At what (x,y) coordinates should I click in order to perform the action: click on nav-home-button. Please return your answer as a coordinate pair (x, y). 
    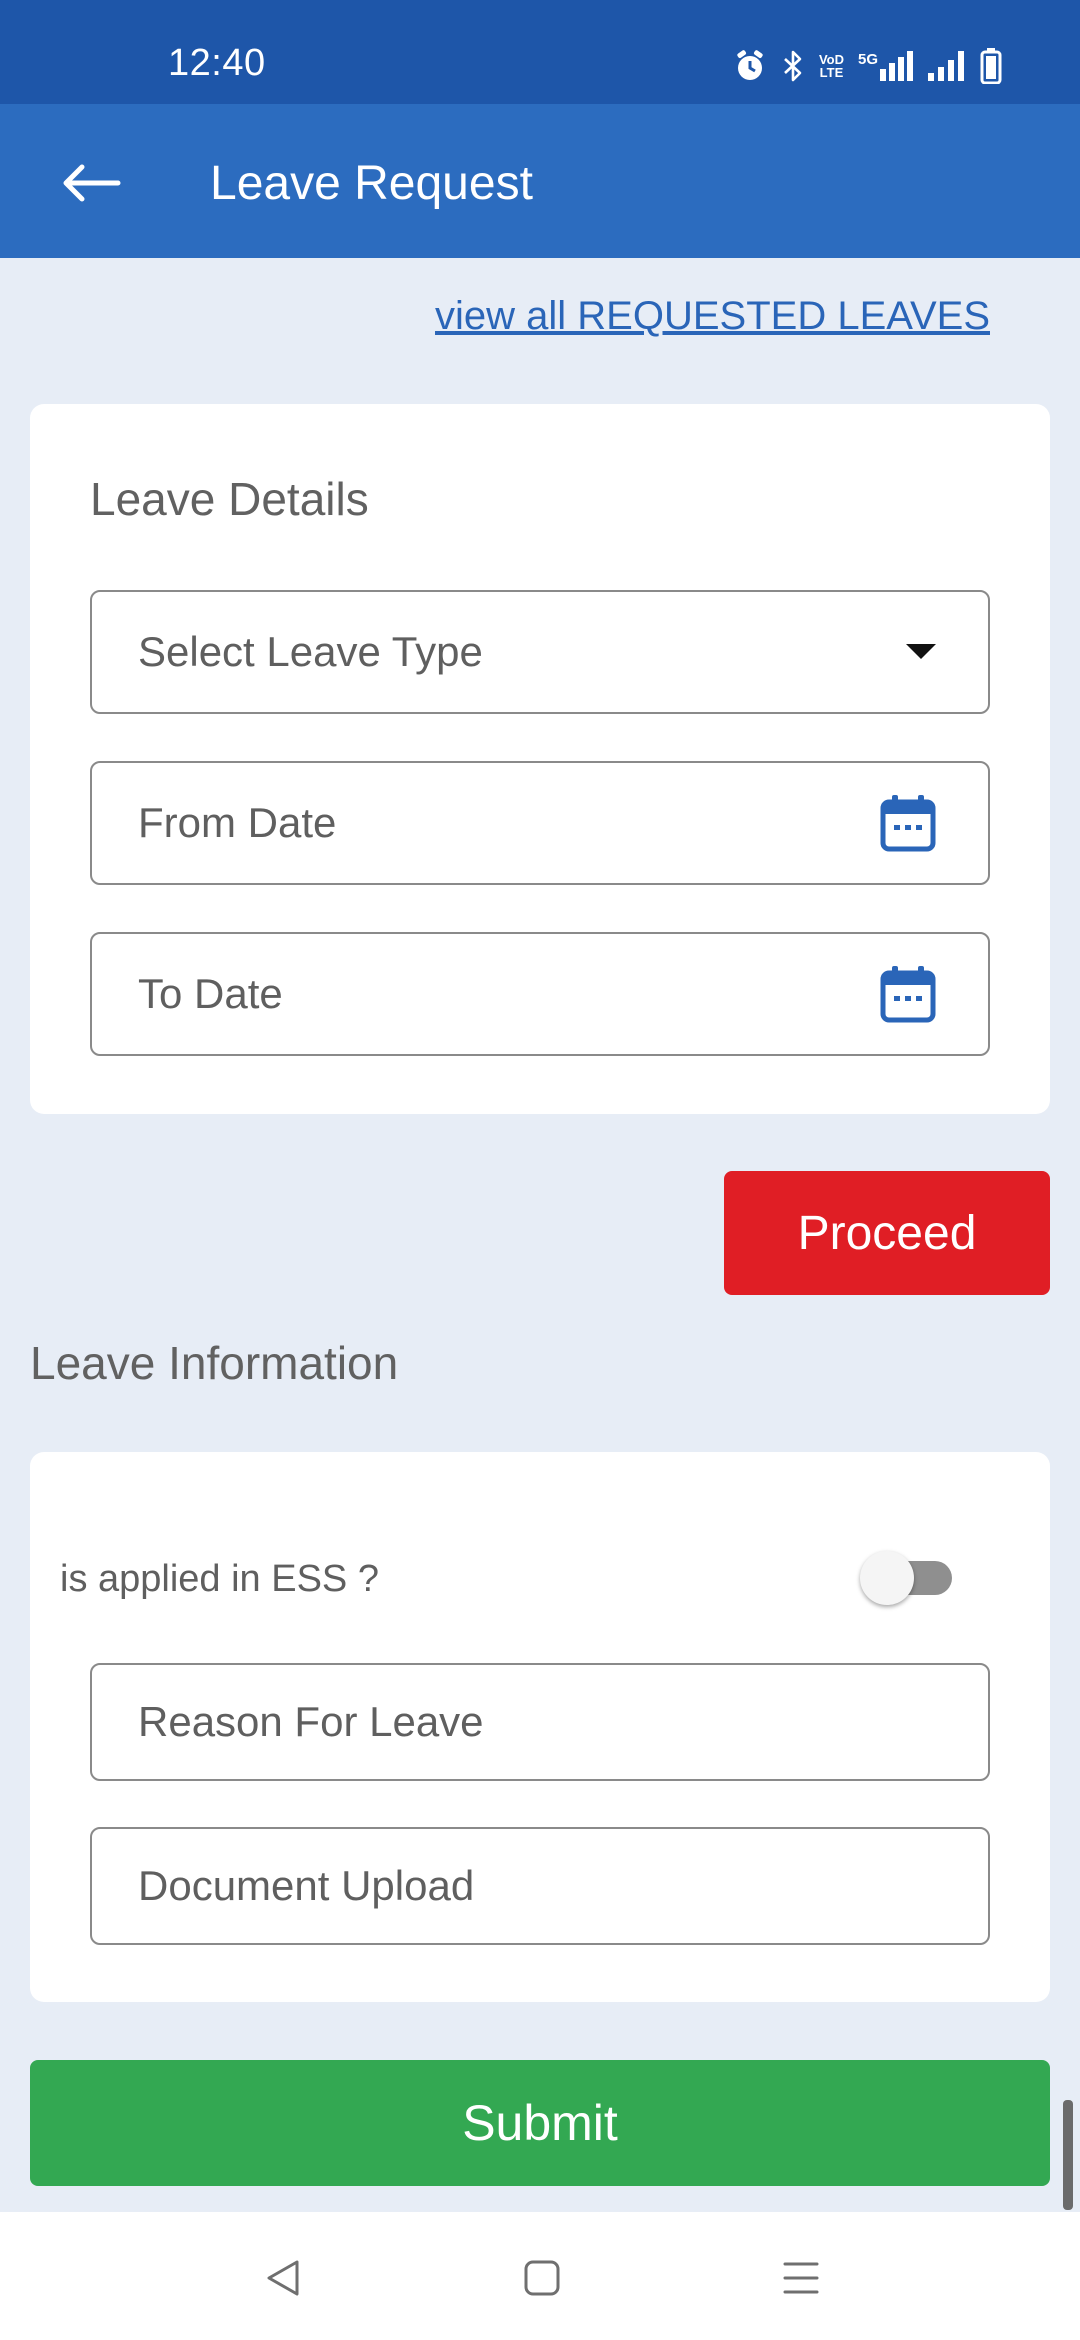
    Looking at the image, I should click on (542, 2278).